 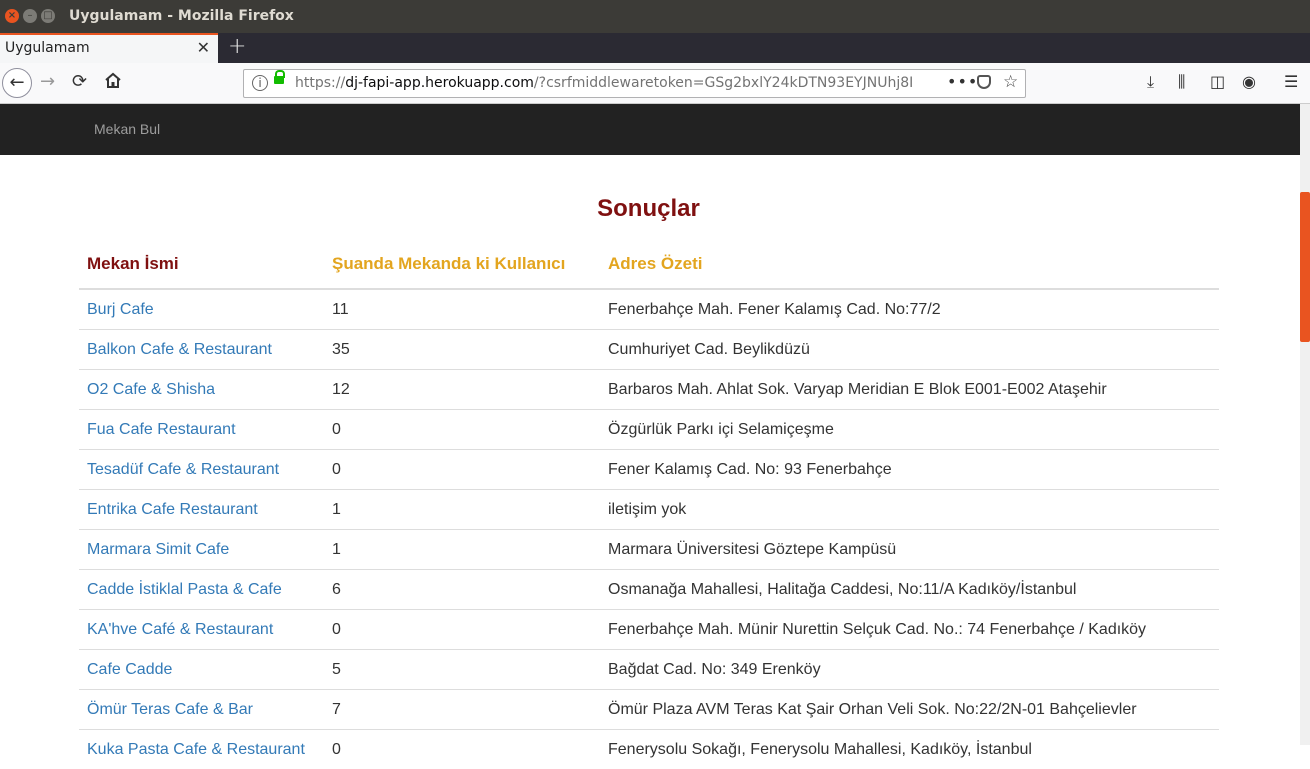 What do you see at coordinates (260, 83) in the screenshot?
I see `info-icon: i` at bounding box center [260, 83].